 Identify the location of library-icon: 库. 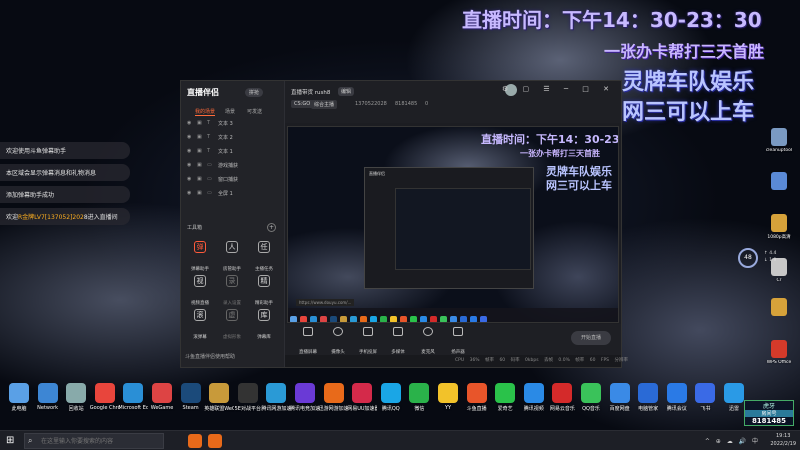
(264, 315).